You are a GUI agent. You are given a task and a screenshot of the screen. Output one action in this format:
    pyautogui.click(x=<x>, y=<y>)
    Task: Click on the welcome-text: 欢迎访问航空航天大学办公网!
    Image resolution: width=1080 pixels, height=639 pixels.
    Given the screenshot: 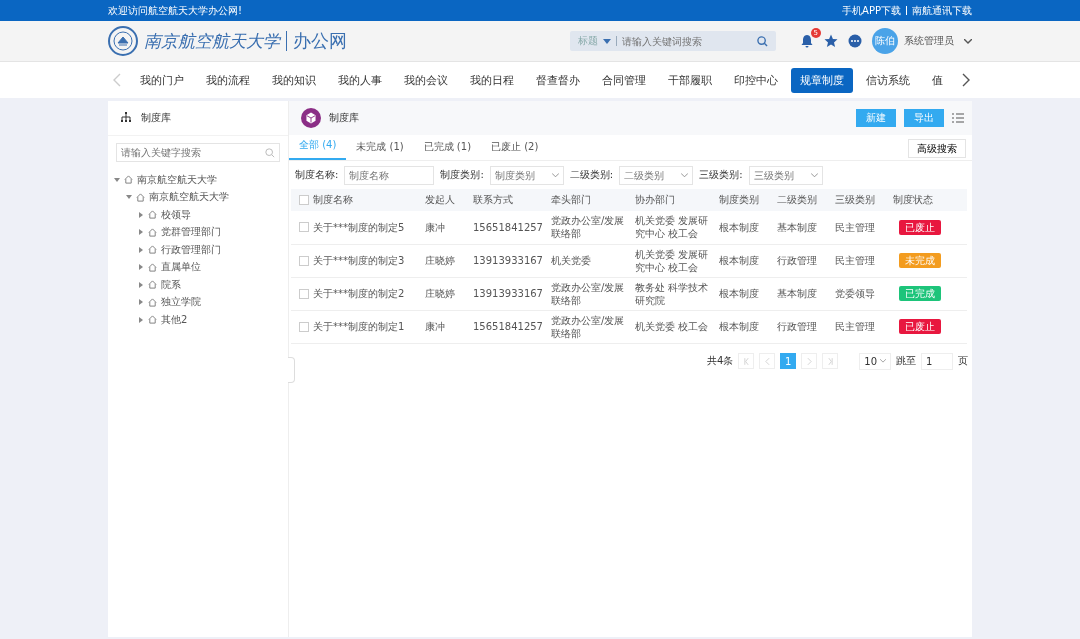 What is the action you would take?
    pyautogui.click(x=175, y=10)
    